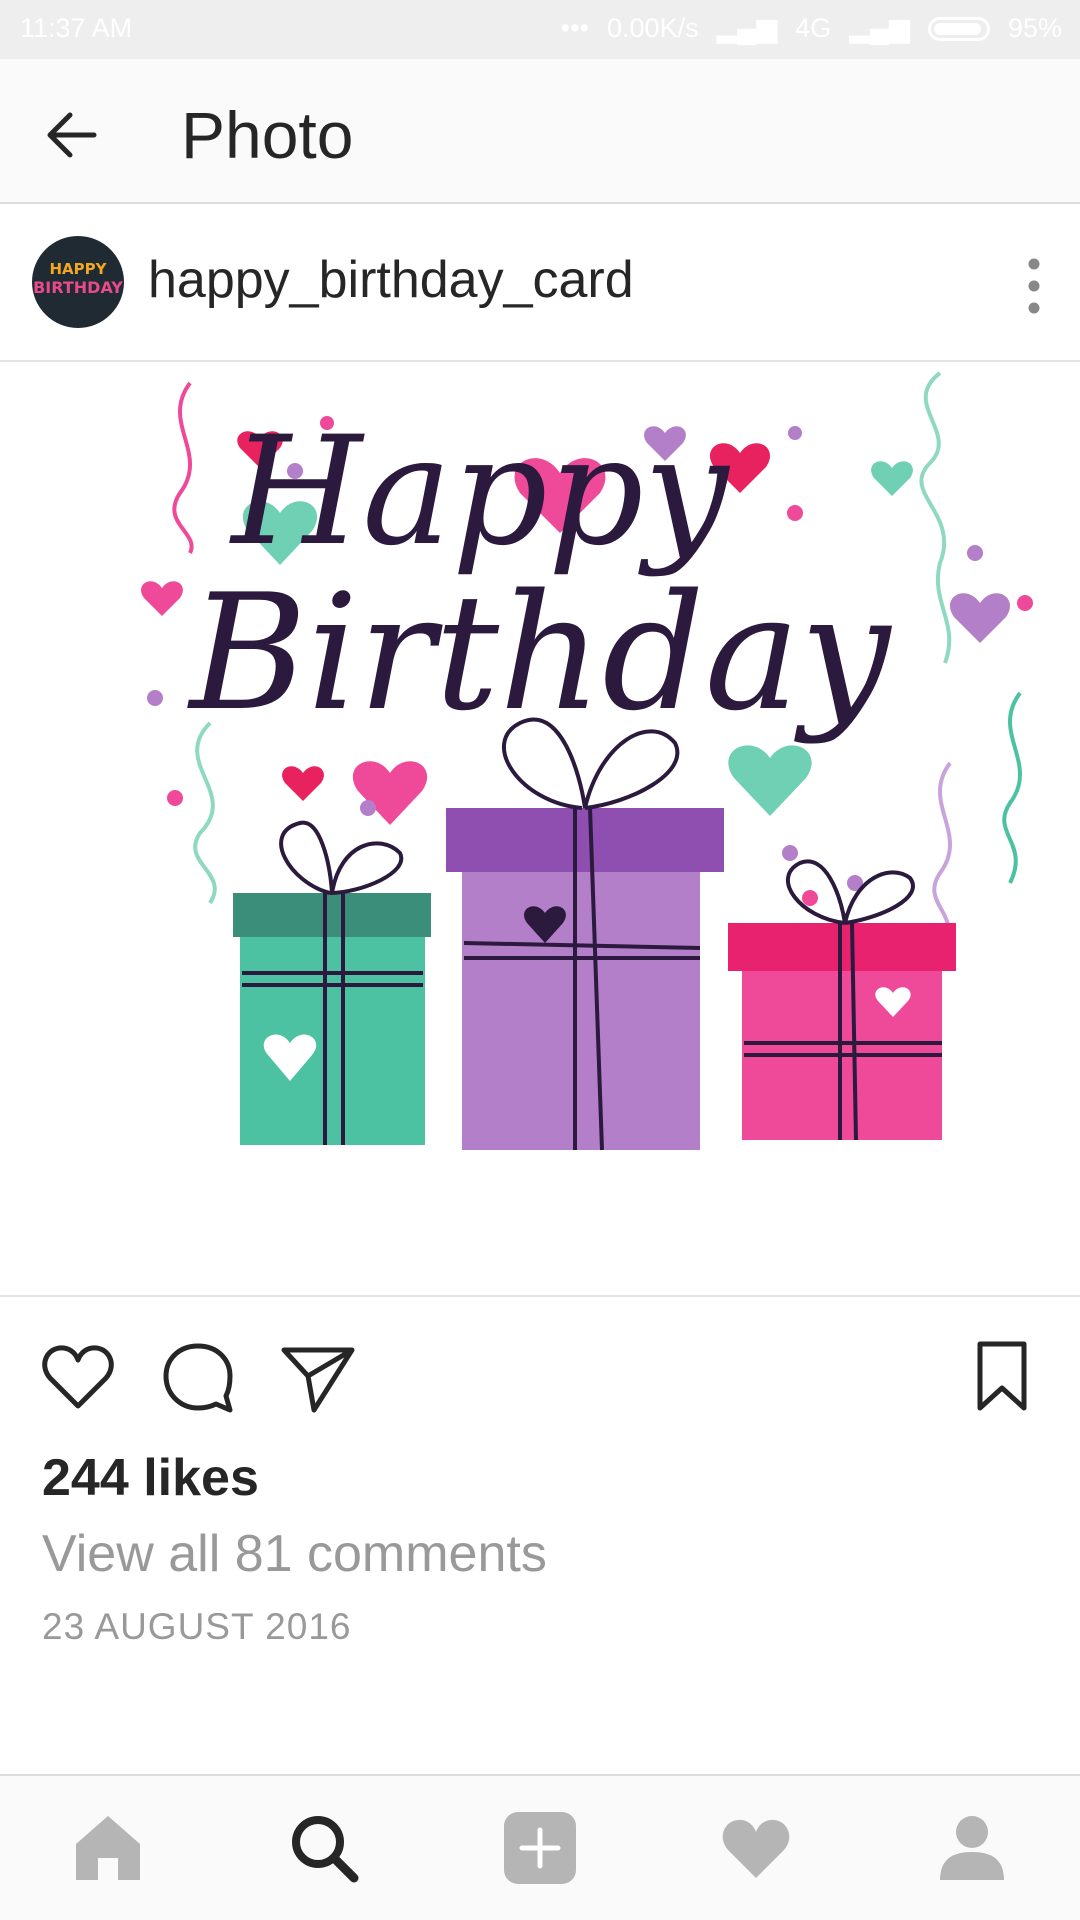  Describe the element at coordinates (1034, 28) in the screenshot. I see `battery-level: 95%` at that location.